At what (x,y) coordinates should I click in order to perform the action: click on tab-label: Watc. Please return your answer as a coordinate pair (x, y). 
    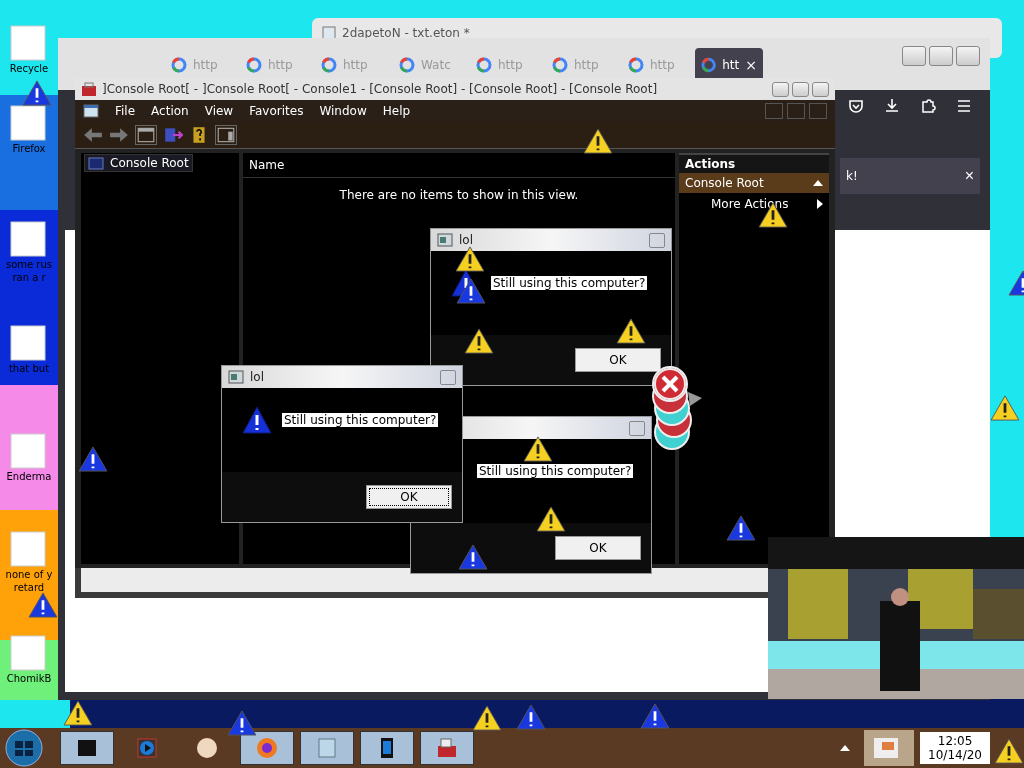
    Looking at the image, I should click on (436, 65).